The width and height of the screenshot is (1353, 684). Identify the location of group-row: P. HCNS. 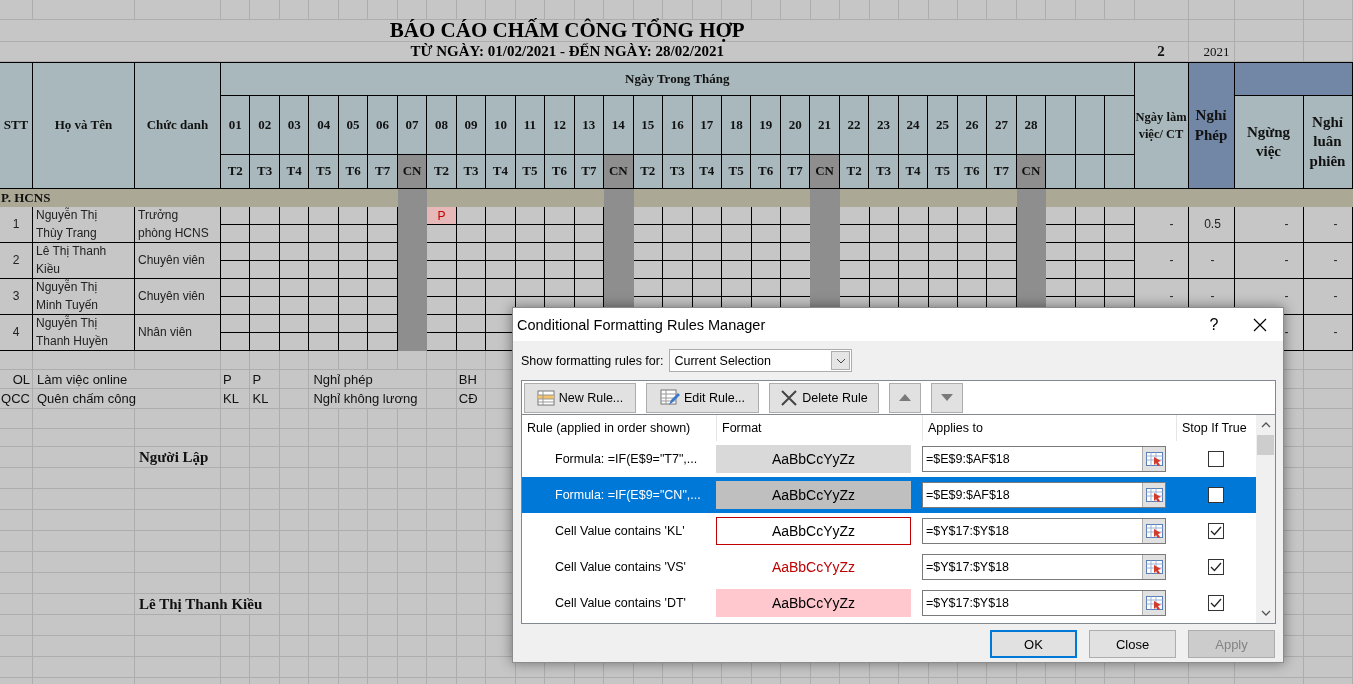
(676, 198).